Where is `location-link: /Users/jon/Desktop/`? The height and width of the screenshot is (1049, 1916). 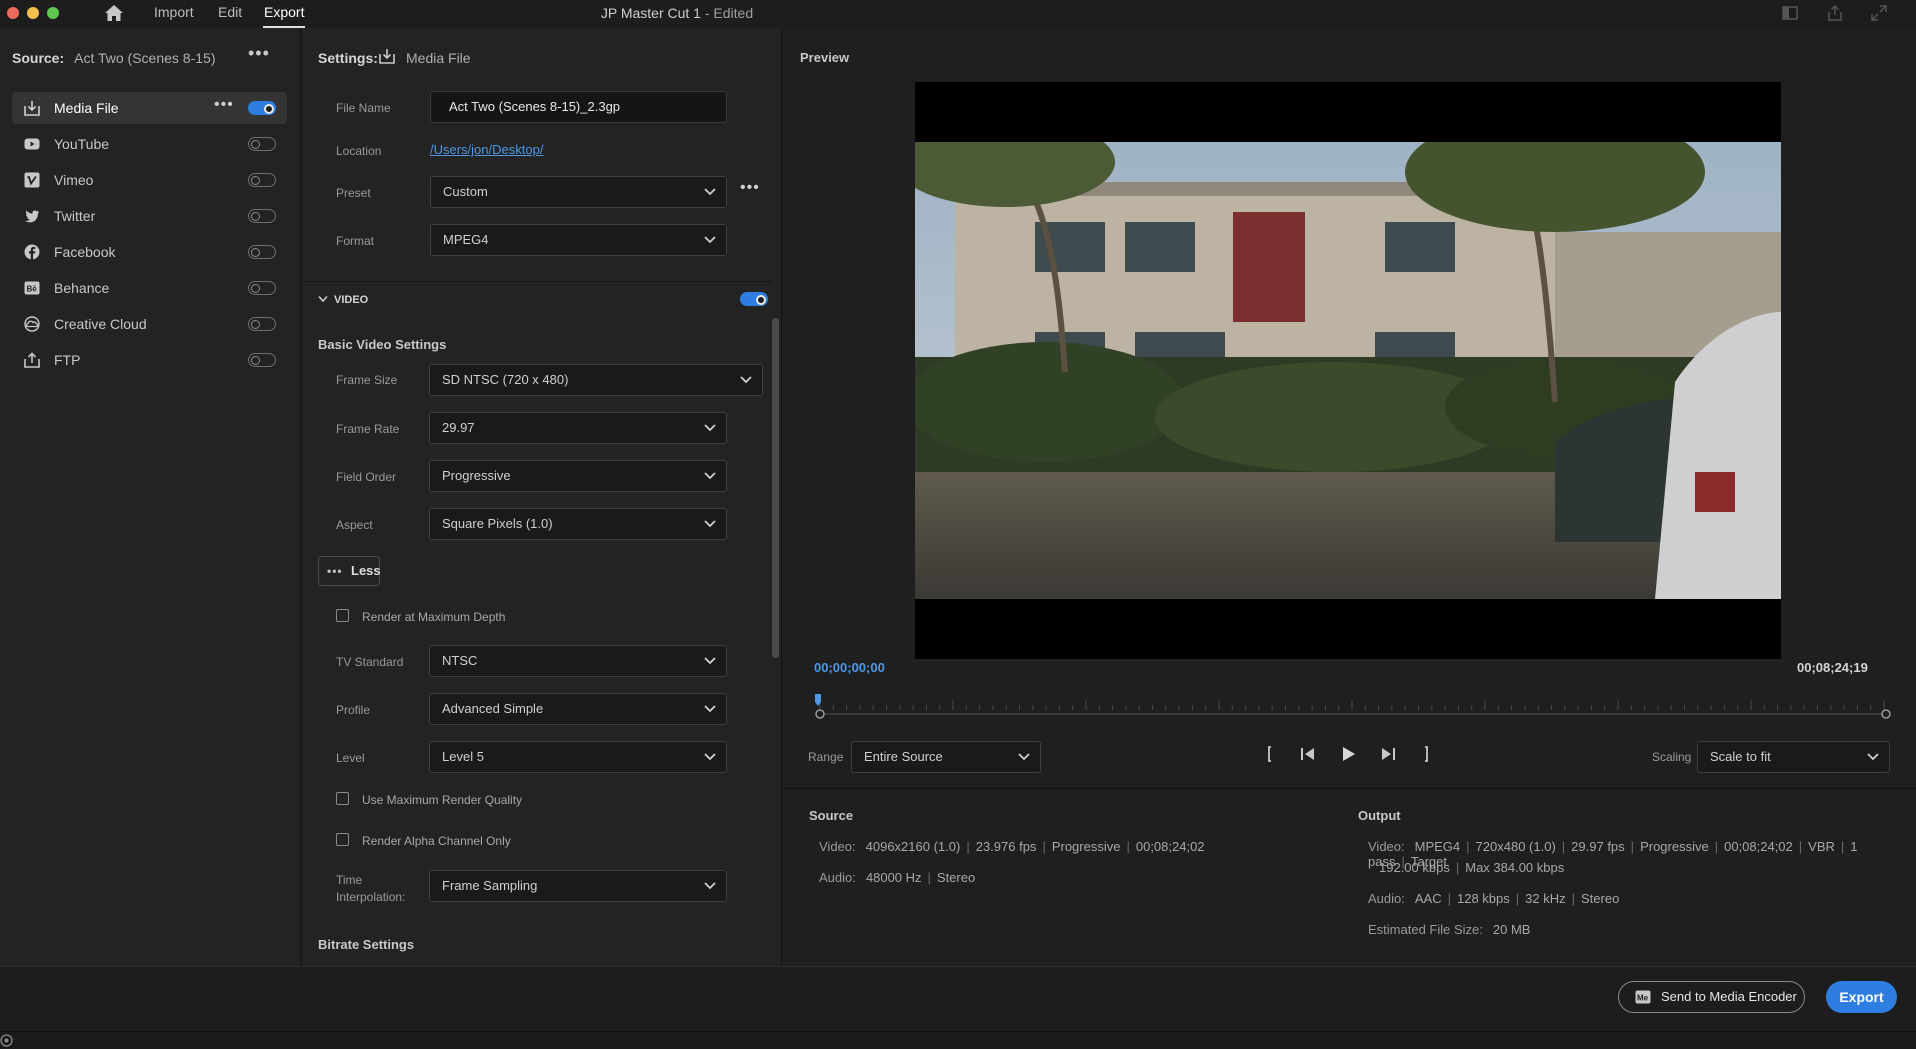
location-link: /Users/jon/Desktop/ is located at coordinates (486, 149).